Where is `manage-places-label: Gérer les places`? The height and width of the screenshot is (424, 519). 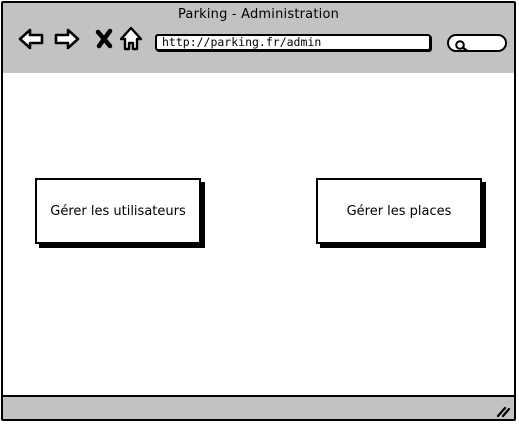 manage-places-label: Gérer les places is located at coordinates (399, 211).